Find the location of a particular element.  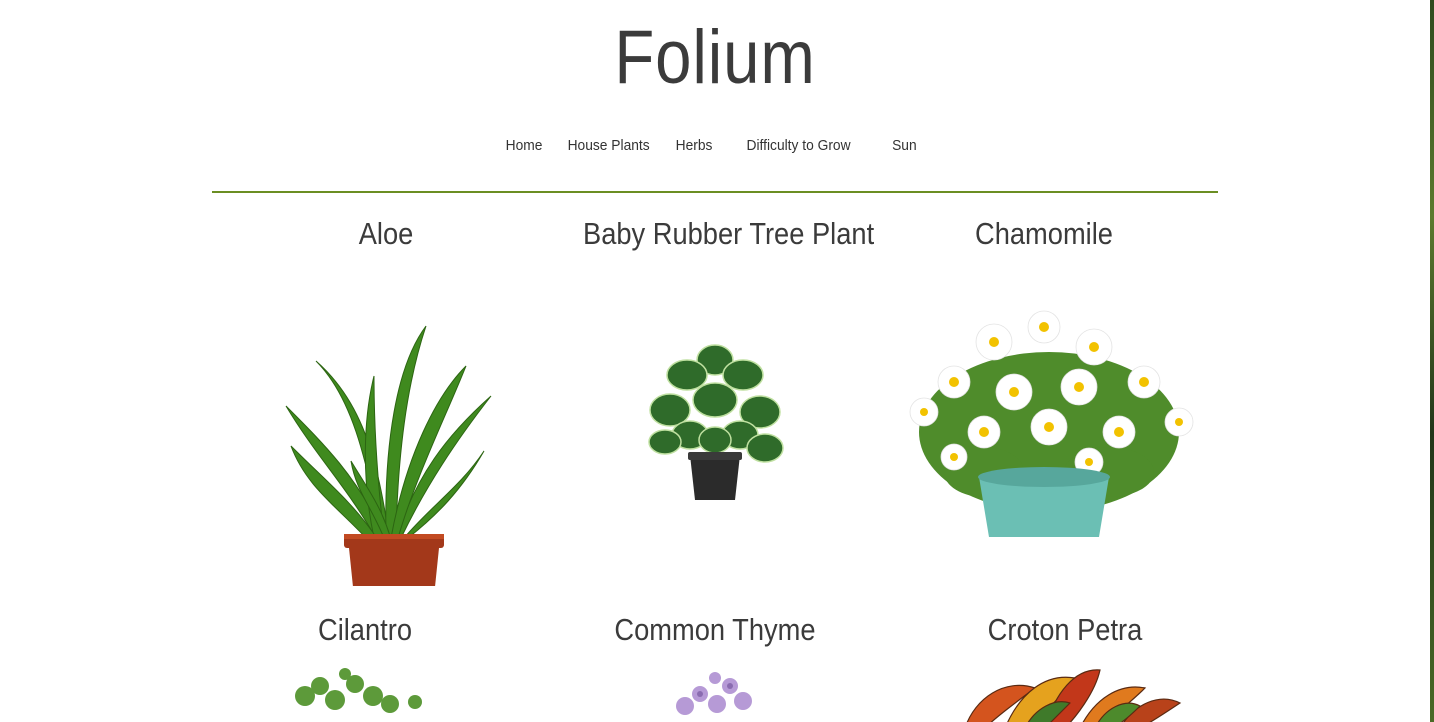

plant-card-baby-rubber-tree: Baby Rubber Tree Plant is located at coordinates (719, 393).